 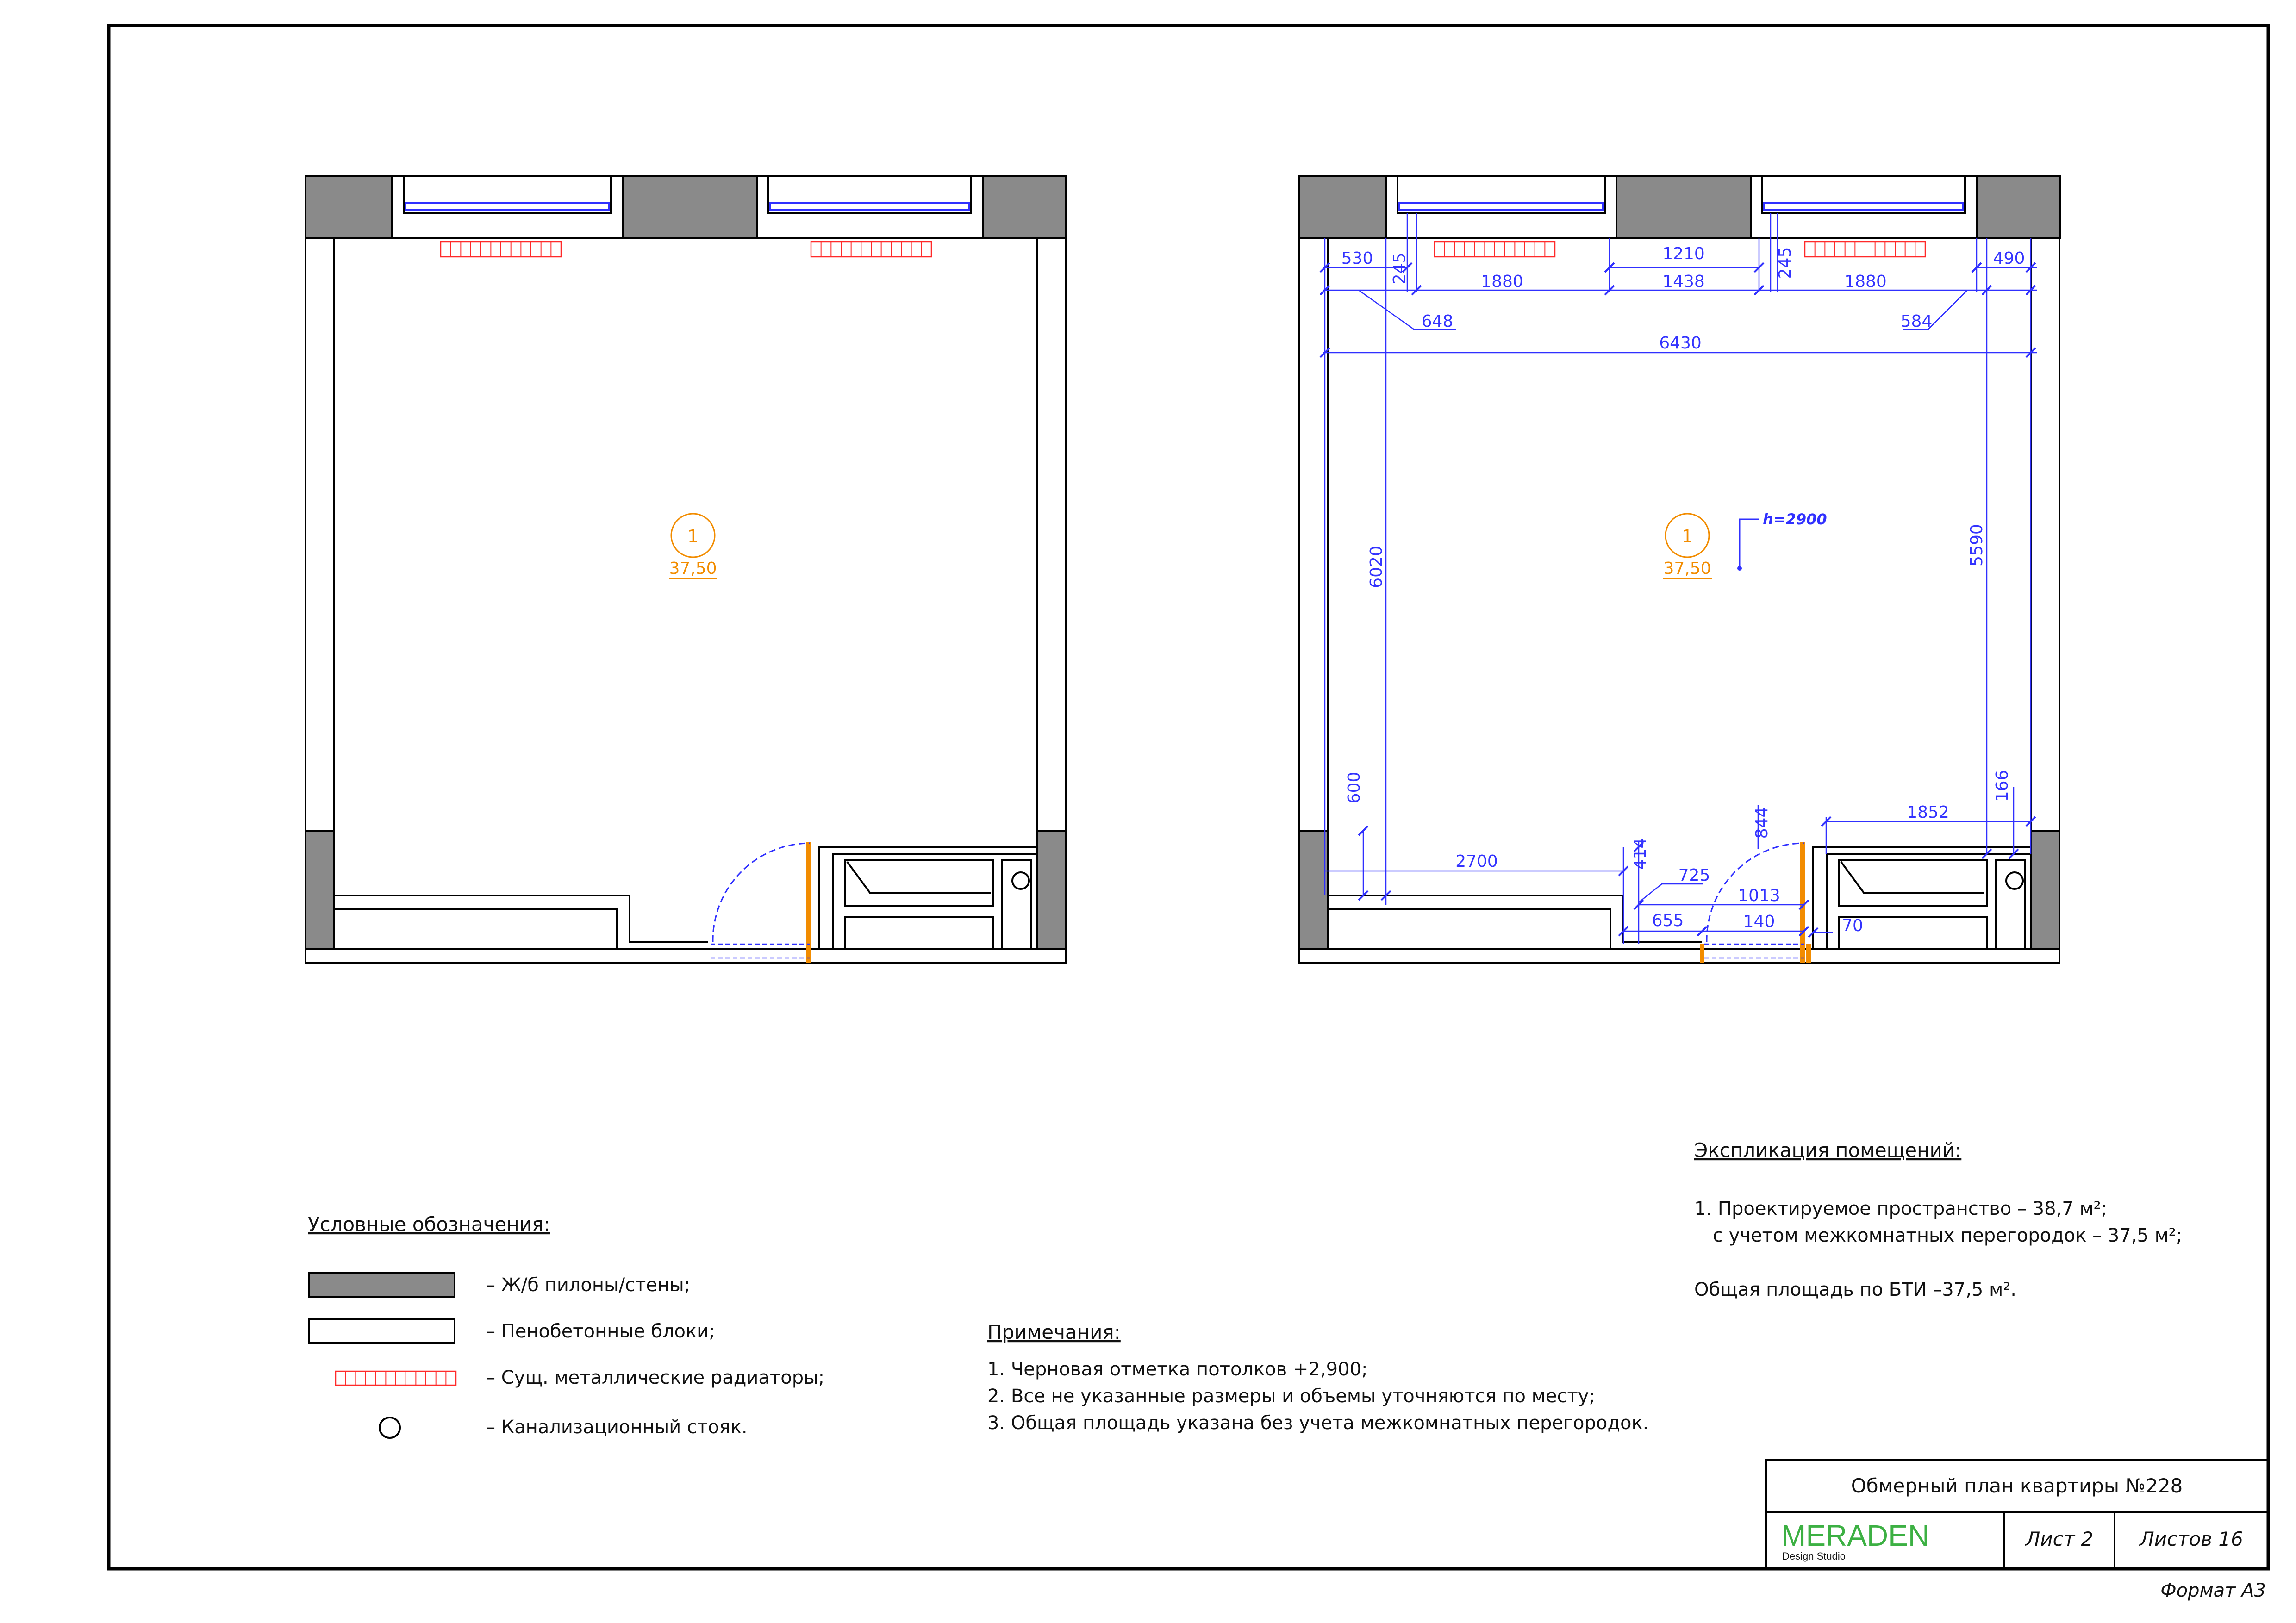 What do you see at coordinates (1762, 823) in the screenshot?
I see `dim-844: 844` at bounding box center [1762, 823].